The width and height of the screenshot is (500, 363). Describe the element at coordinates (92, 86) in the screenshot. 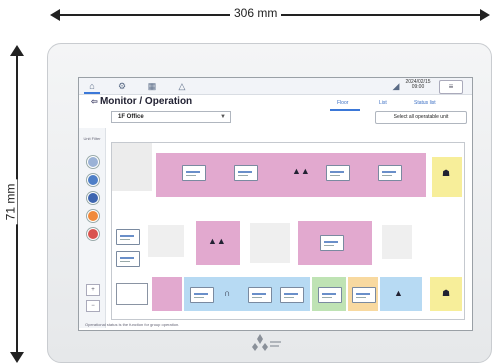

I see `home-icon: ⌂` at that location.